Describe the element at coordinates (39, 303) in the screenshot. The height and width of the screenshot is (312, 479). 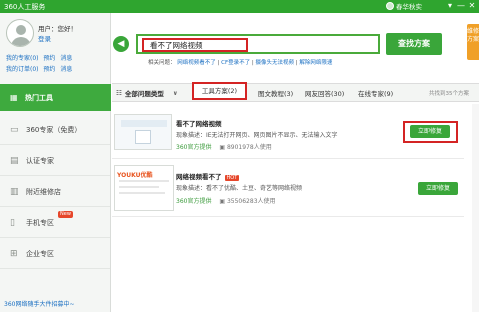
I see `recruit-link: 360网络随手大件招募中~` at that location.